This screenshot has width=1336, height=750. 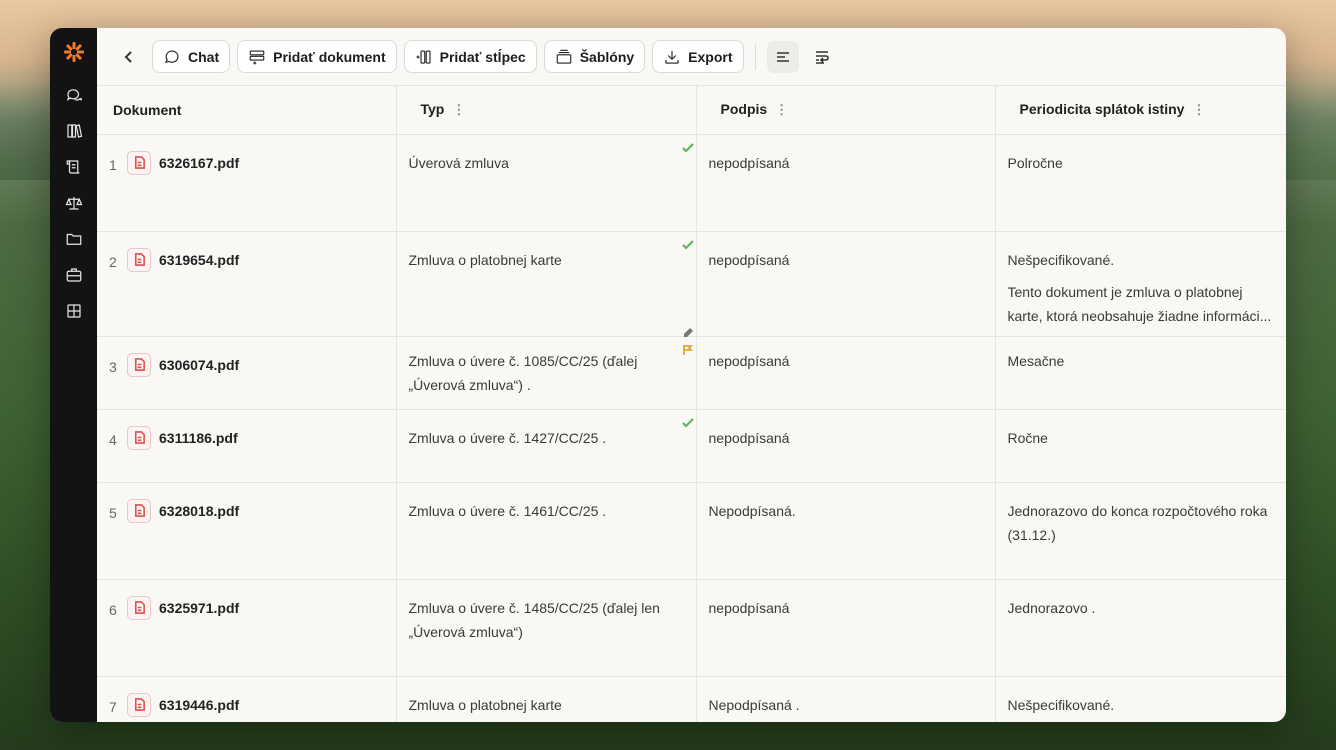 What do you see at coordinates (546, 183) in the screenshot?
I see `typ-cell: Úverová zmluva` at bounding box center [546, 183].